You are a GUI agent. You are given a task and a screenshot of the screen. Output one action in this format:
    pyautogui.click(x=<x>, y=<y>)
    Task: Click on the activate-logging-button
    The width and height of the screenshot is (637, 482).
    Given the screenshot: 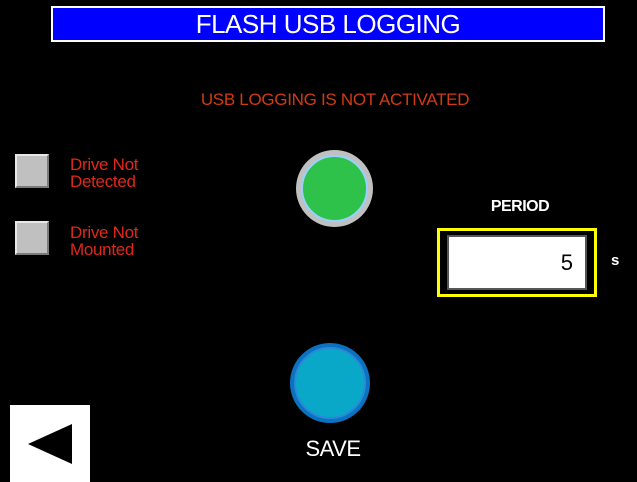 What is the action you would take?
    pyautogui.click(x=334, y=188)
    